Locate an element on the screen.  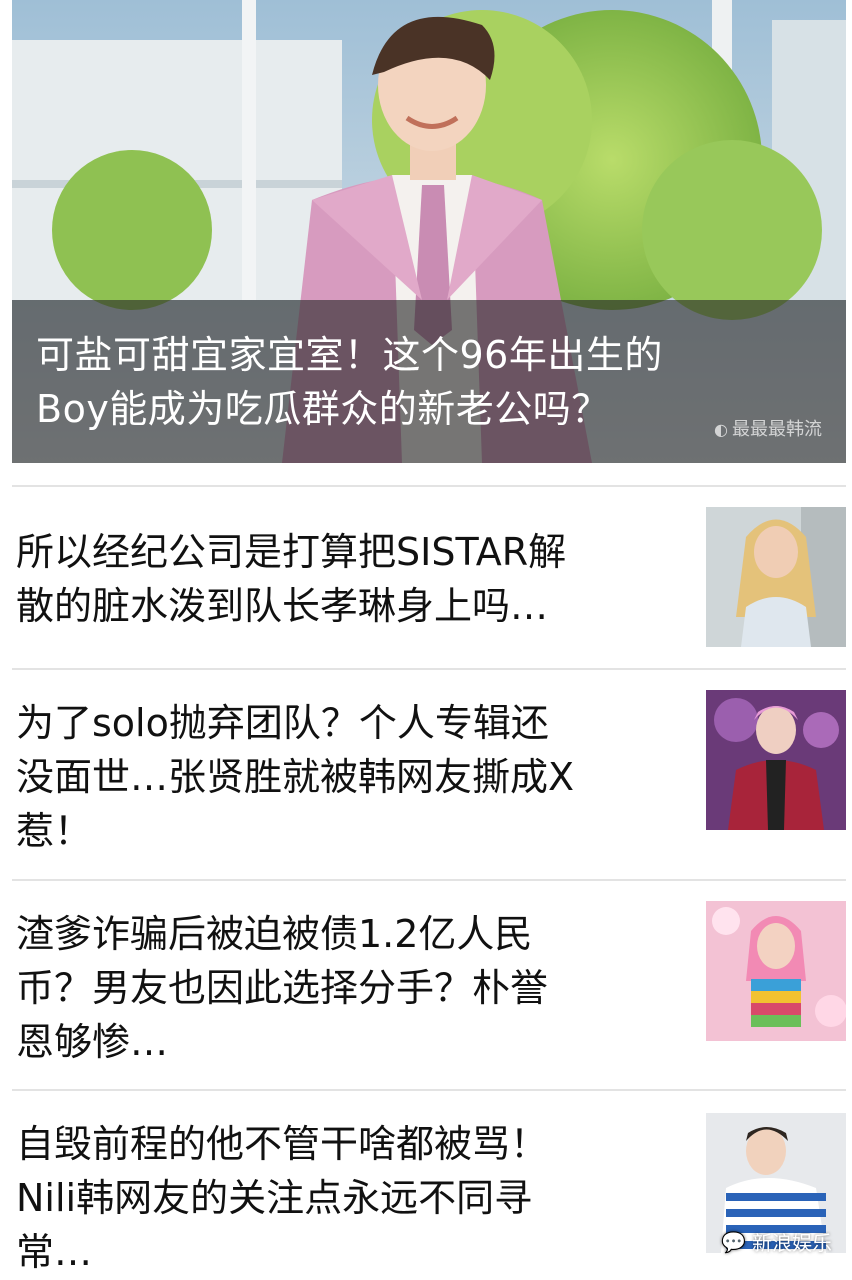
article-title-line: 惹！ is located at coordinates (54, 831).